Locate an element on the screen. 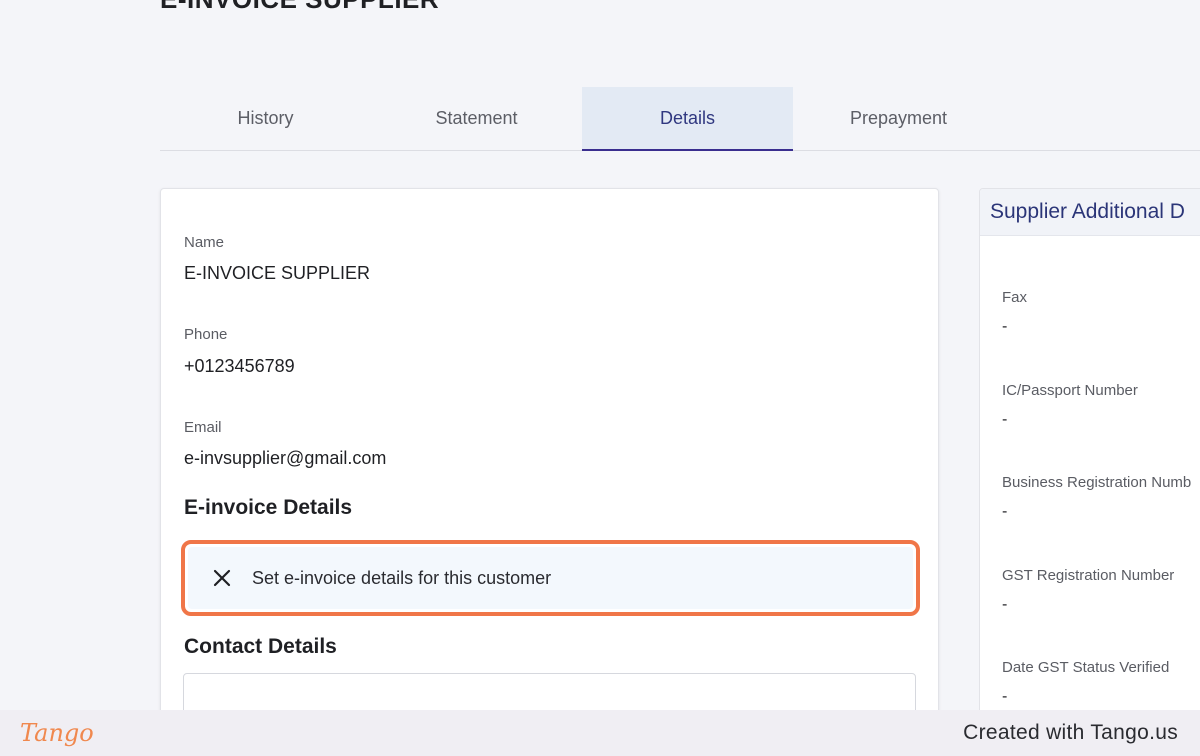  tango-logo: Tango is located at coordinates (57, 733).